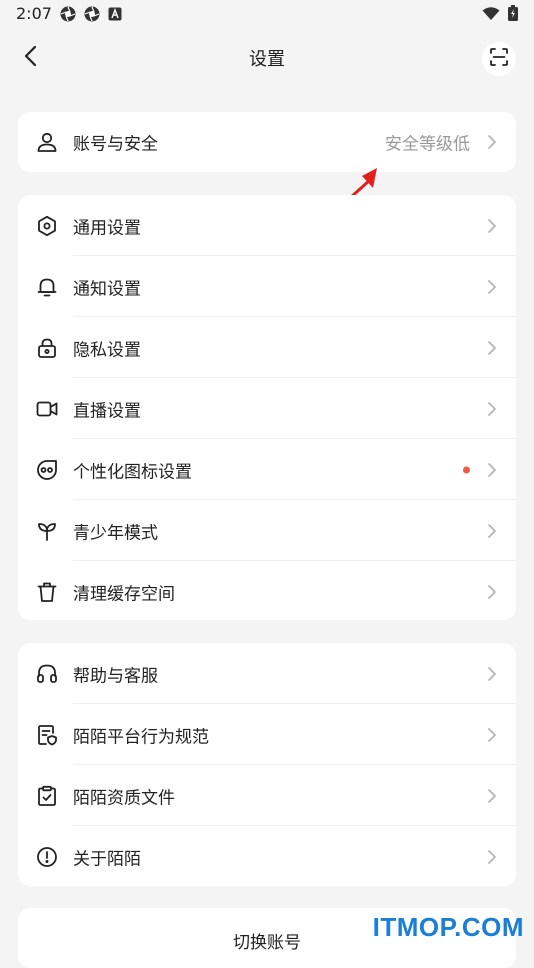  I want to click on headset-icon, so click(47, 674).